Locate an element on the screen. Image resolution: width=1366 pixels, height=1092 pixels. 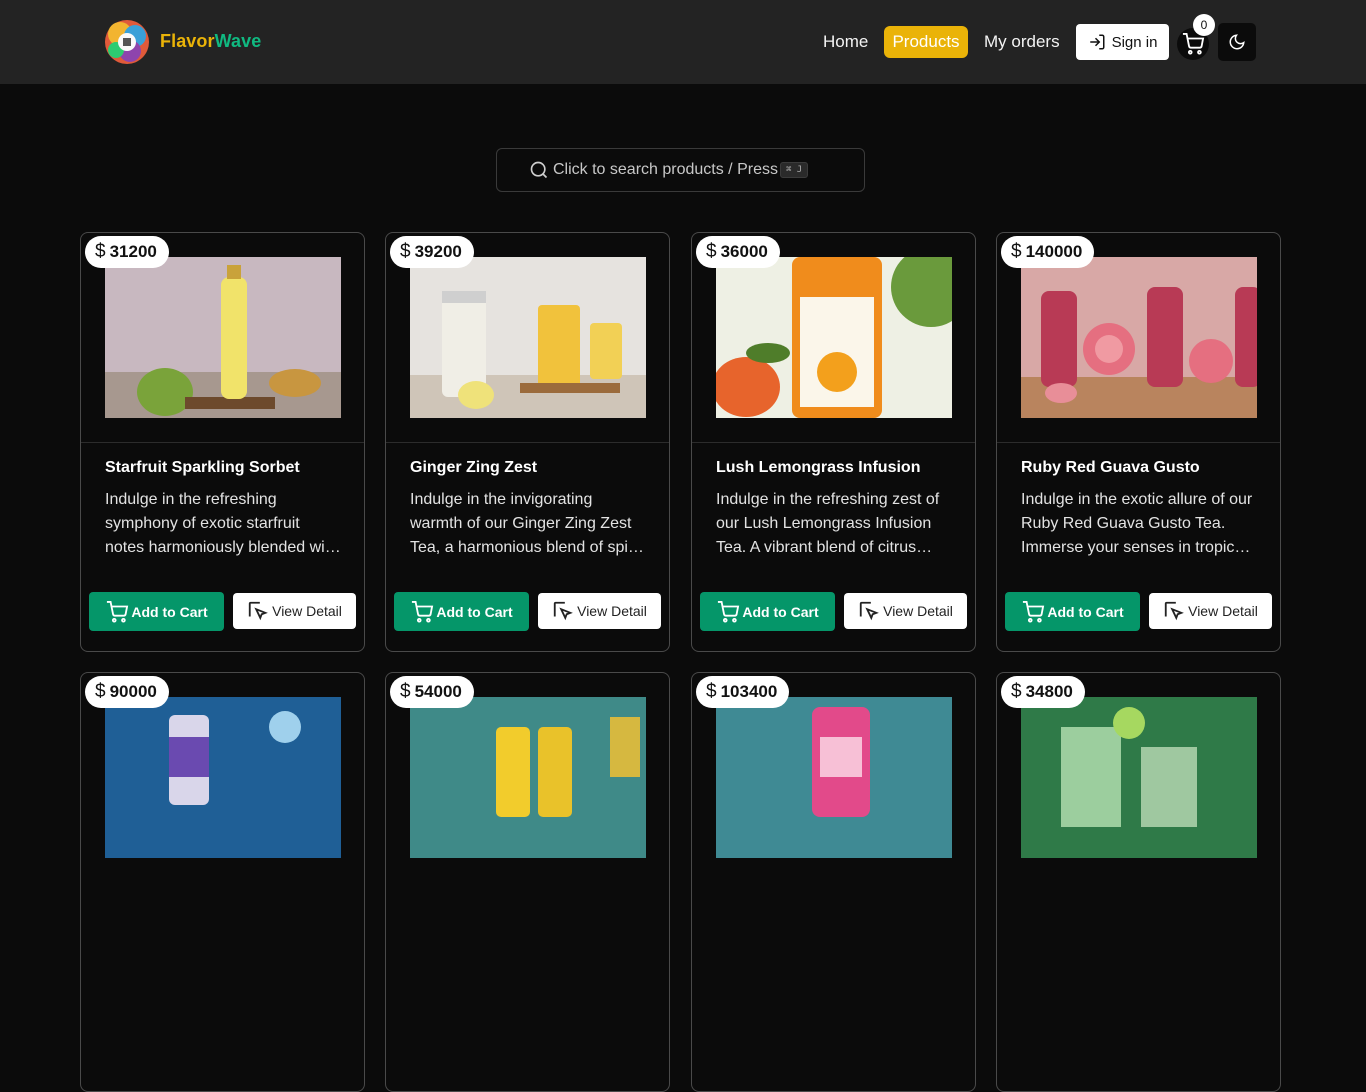
brand-name: FlavorWave is located at coordinates (210, 41).